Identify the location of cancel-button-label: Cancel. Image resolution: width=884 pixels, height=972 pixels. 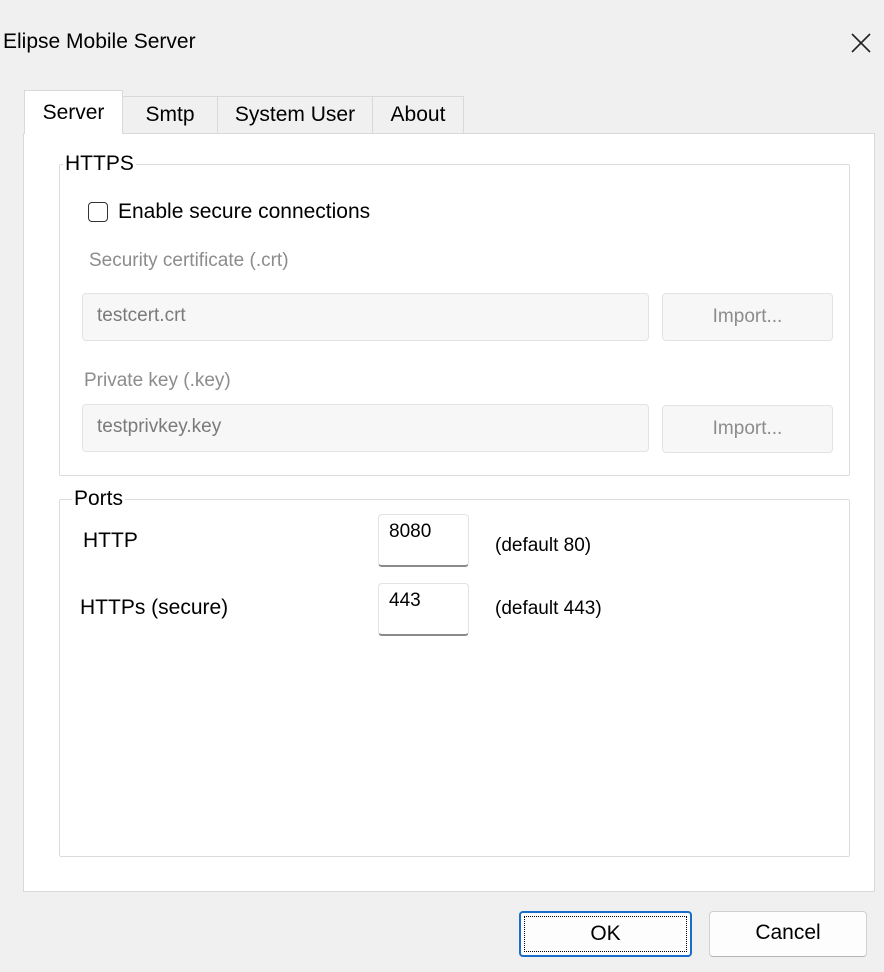
(788, 932).